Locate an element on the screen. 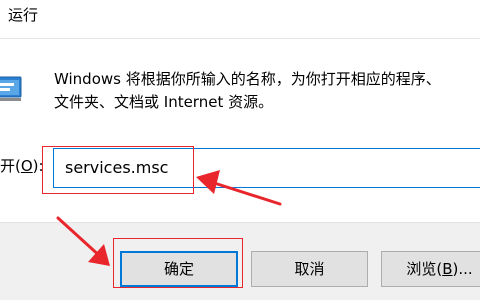  title-bar: 运行 is located at coordinates (240, 19).